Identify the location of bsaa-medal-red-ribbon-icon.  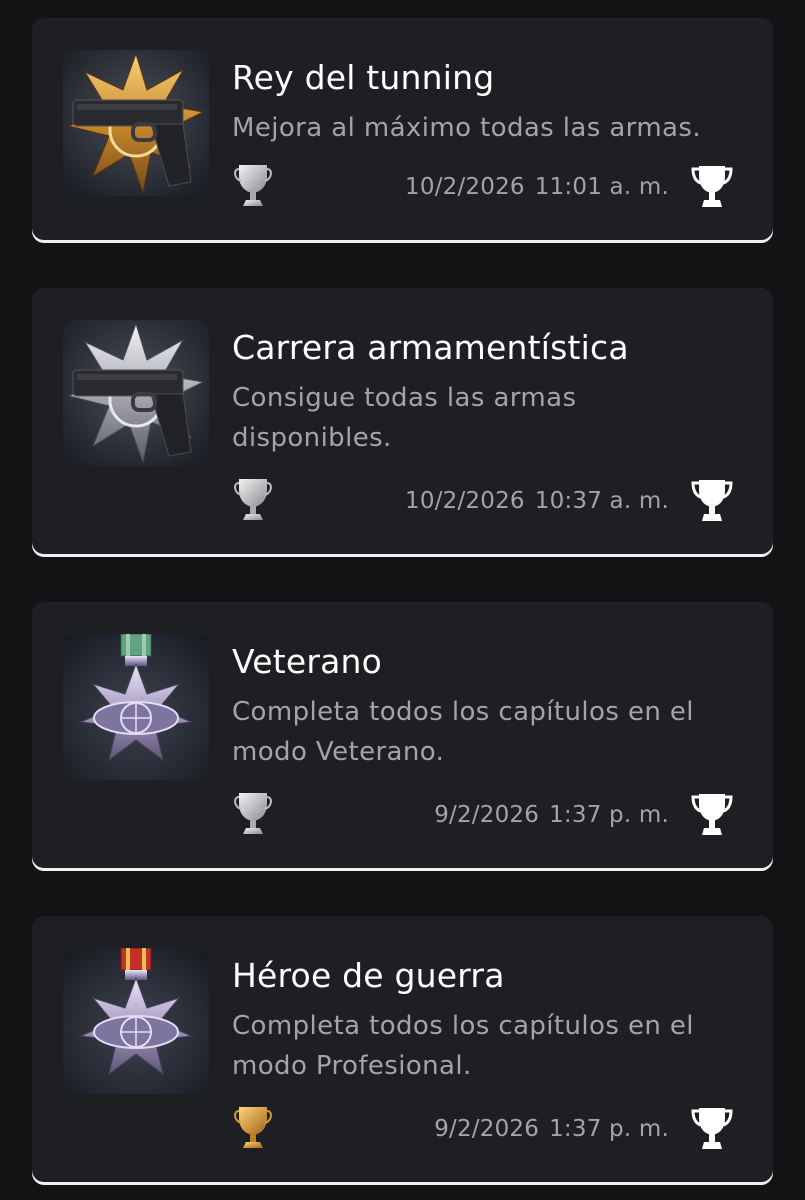
(136, 1021).